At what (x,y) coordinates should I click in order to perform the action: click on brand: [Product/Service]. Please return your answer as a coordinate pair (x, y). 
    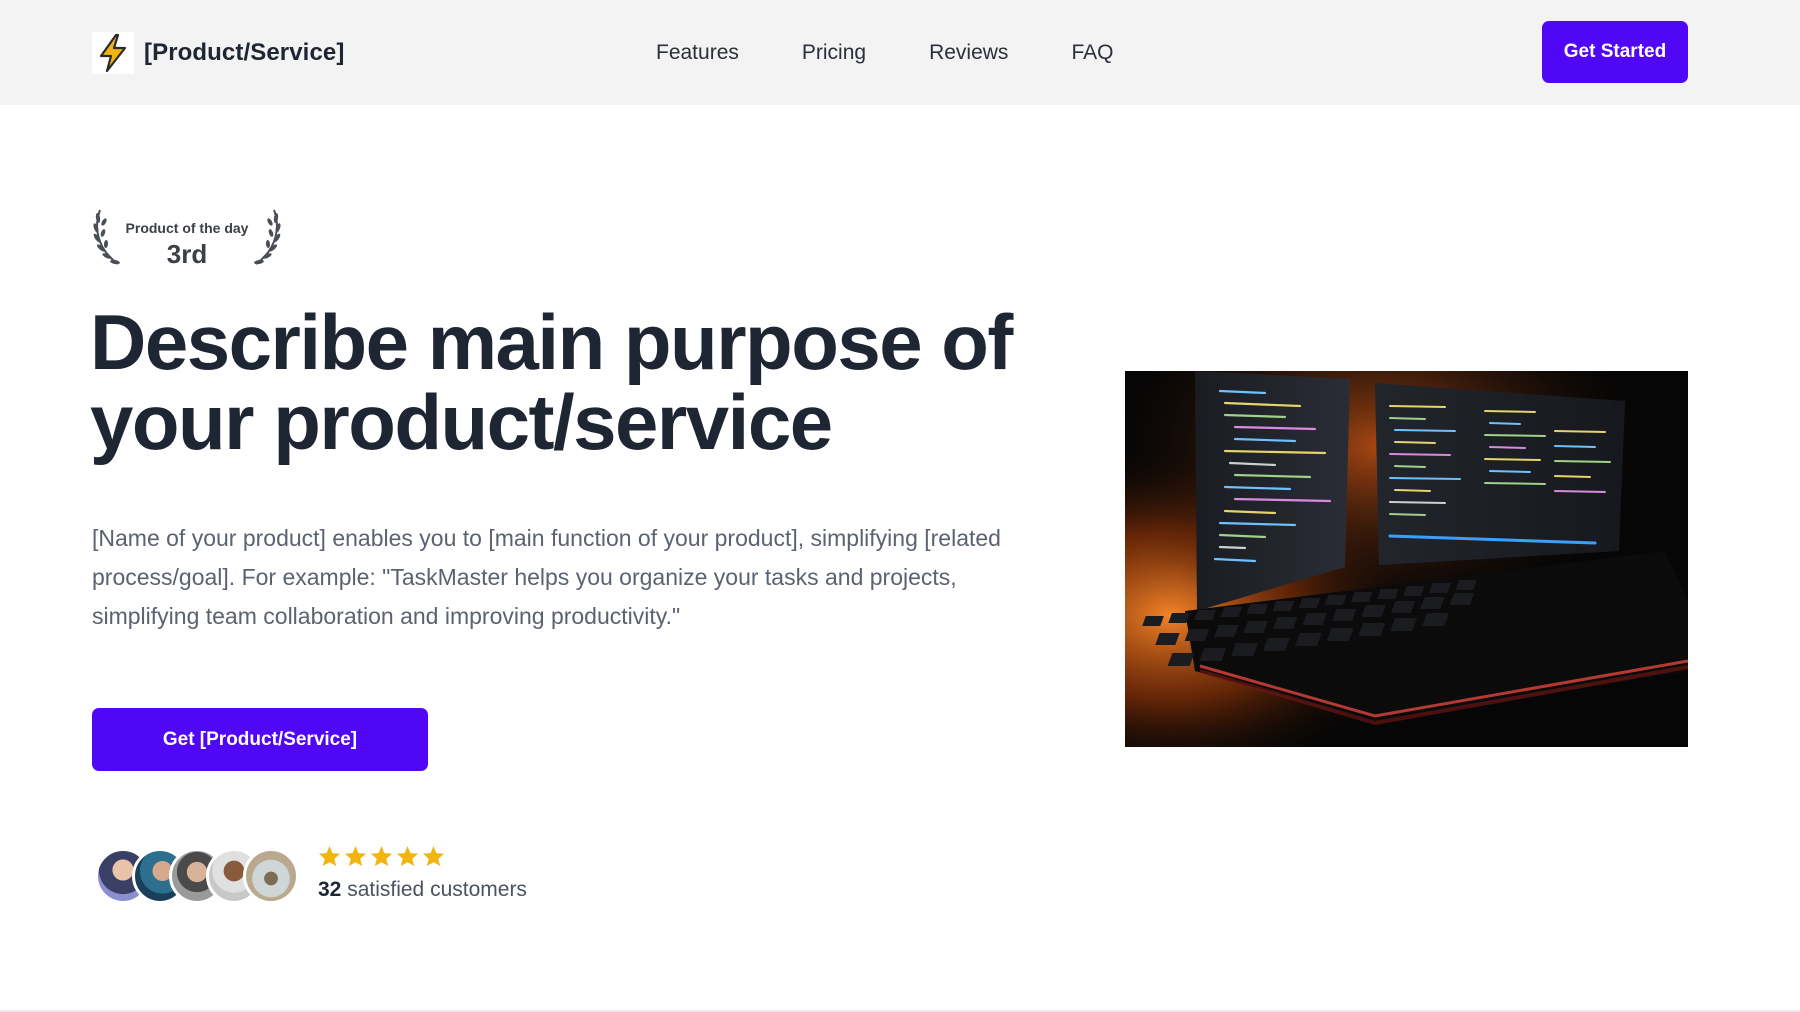
    Looking at the image, I should click on (218, 53).